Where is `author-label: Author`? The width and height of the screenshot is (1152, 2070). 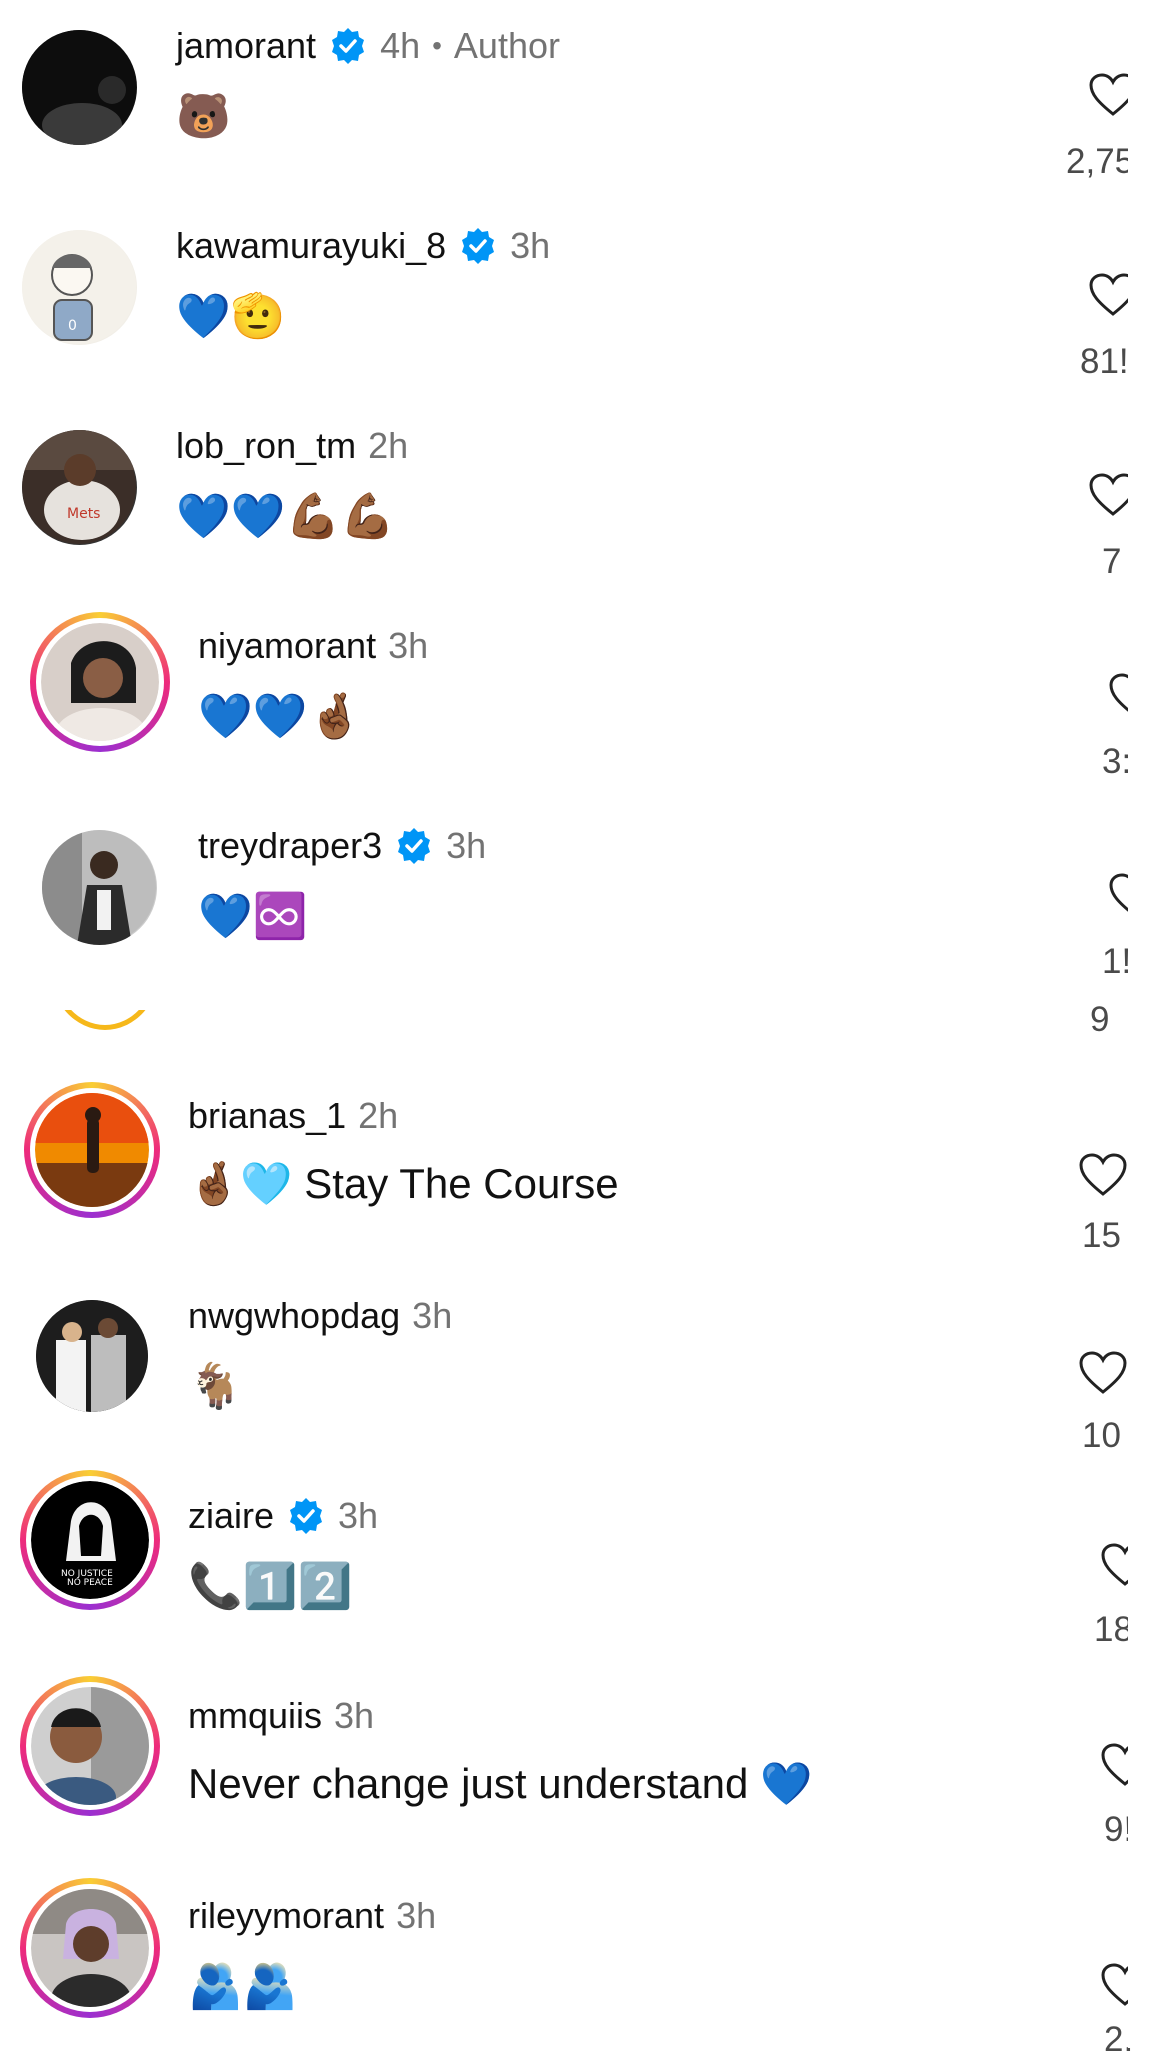 author-label: Author is located at coordinates (506, 45).